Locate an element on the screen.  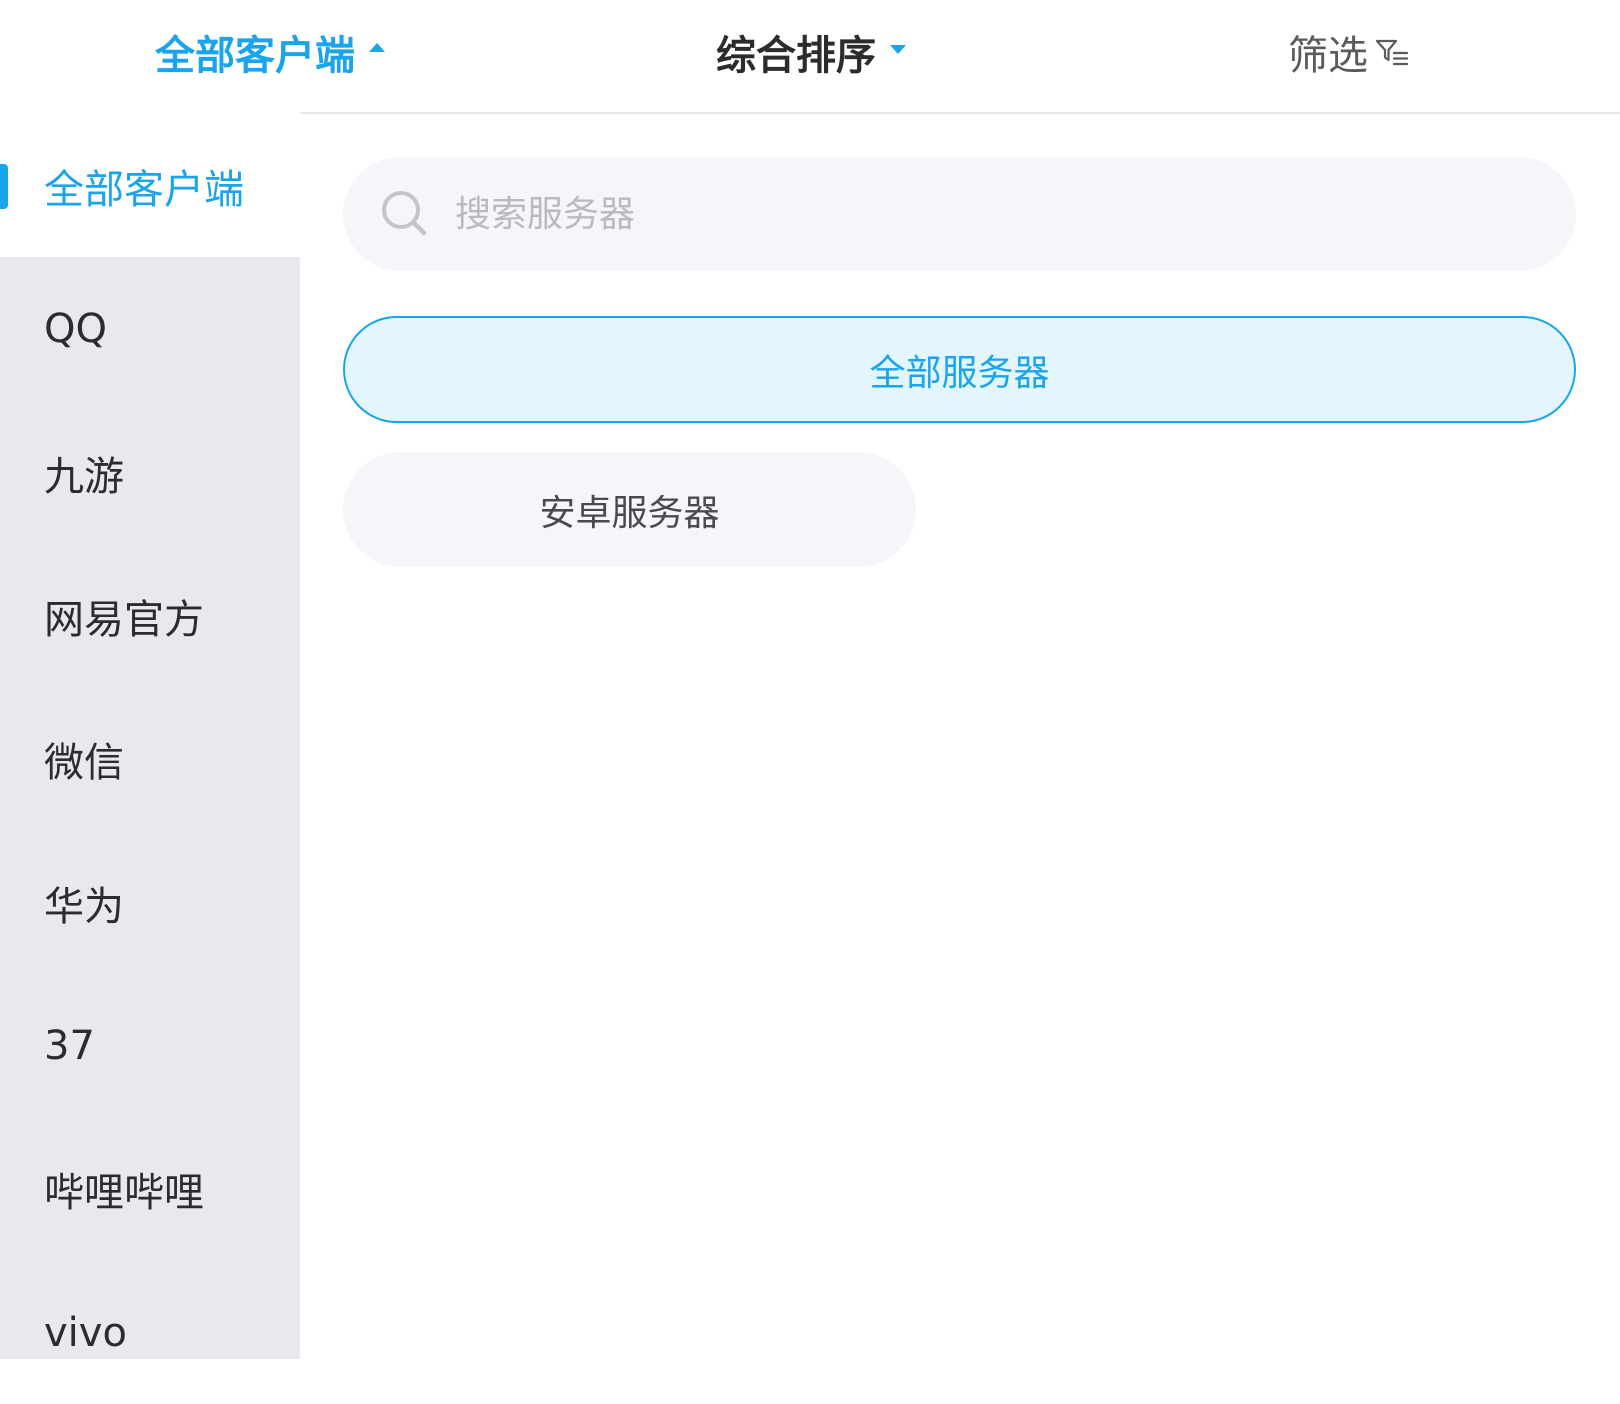
sidebar-item-label: 九游 is located at coordinates (84, 476).